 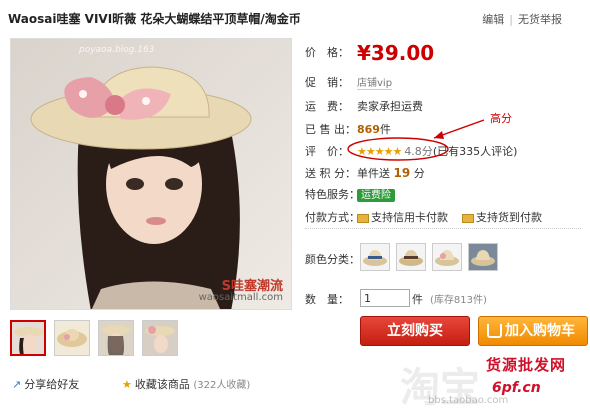 I want to click on special-service-row: 特色服务：运费险, so click(x=350, y=194).